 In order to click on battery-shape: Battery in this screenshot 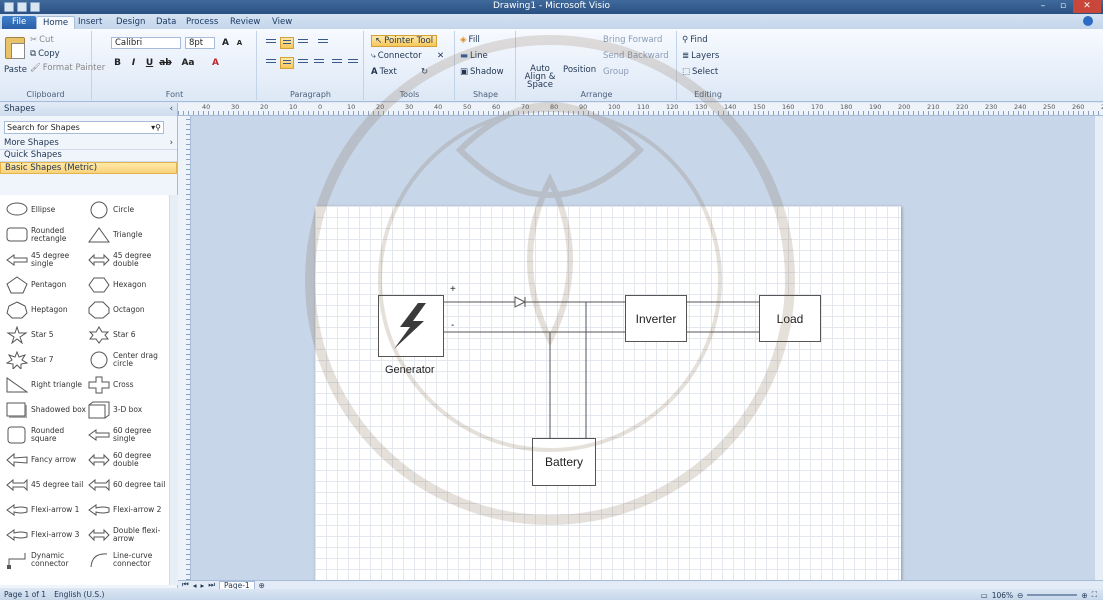, I will do `click(564, 462)`.